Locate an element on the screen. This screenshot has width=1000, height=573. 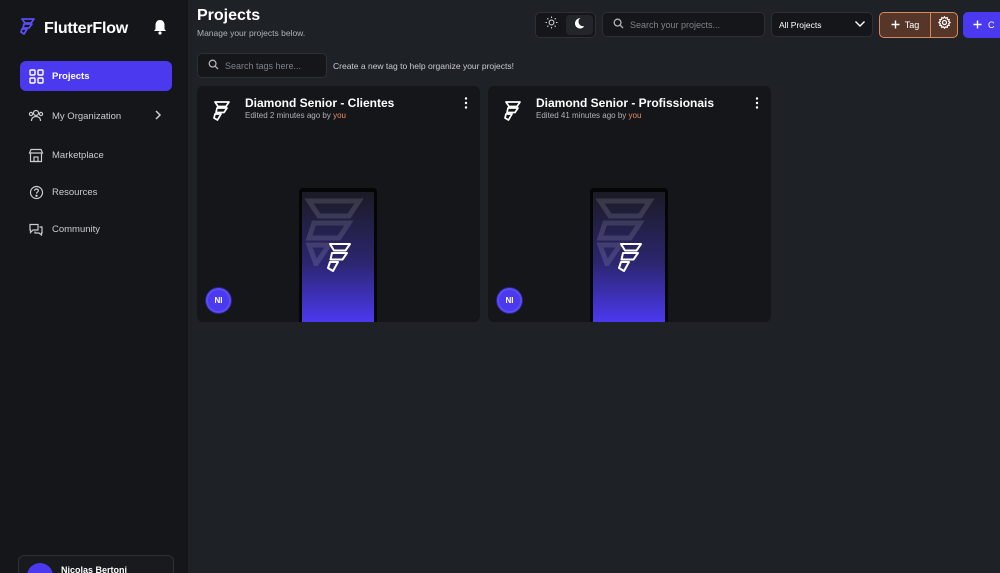
project-edited: Edited 2 minutes ago by you is located at coordinates (295, 115).